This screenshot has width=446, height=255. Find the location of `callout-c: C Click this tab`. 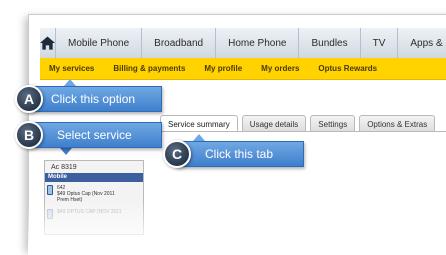

callout-c: C Click this tab is located at coordinates (233, 154).